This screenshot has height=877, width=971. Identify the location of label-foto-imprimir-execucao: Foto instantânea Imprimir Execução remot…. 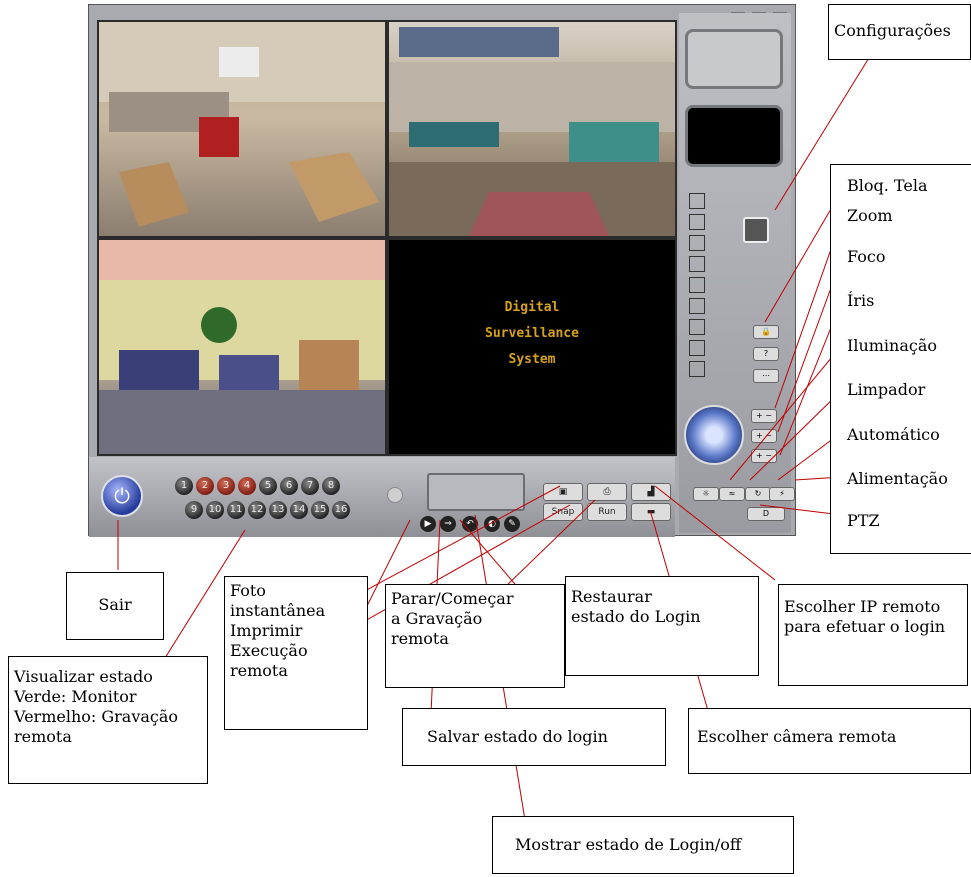
(296, 653).